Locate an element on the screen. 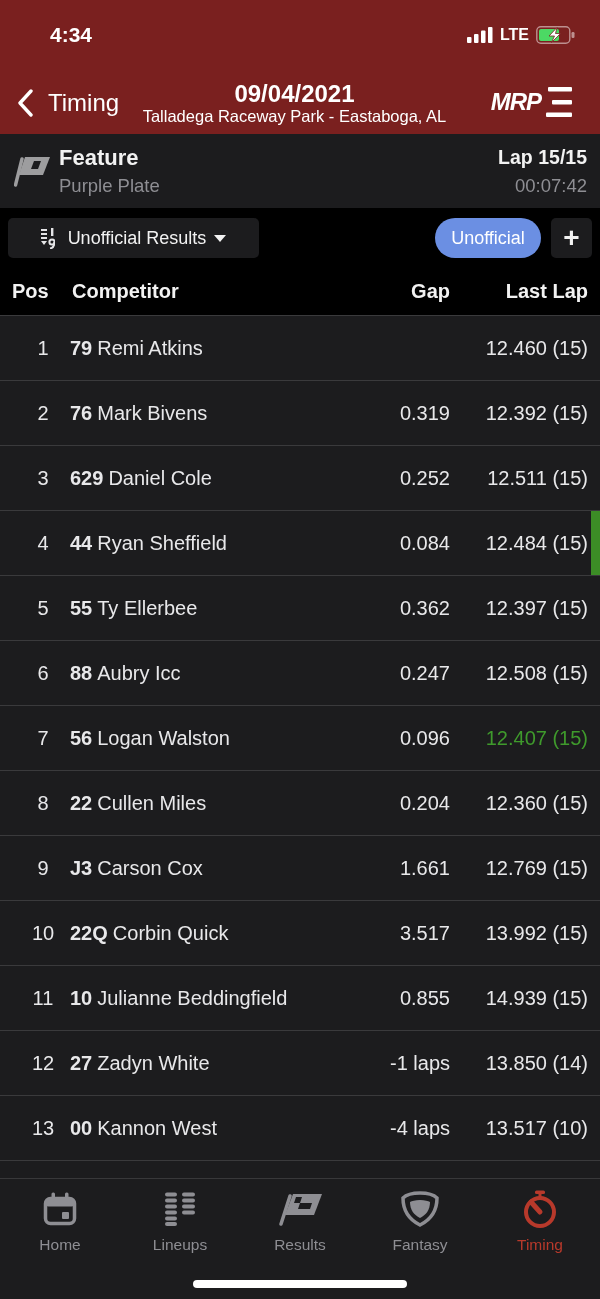 This screenshot has width=600, height=1299. list-icon is located at coordinates (180, 1209).